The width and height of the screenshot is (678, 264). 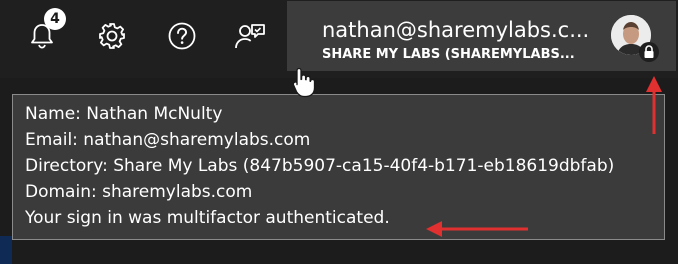 I want to click on feedback-button, so click(x=250, y=36).